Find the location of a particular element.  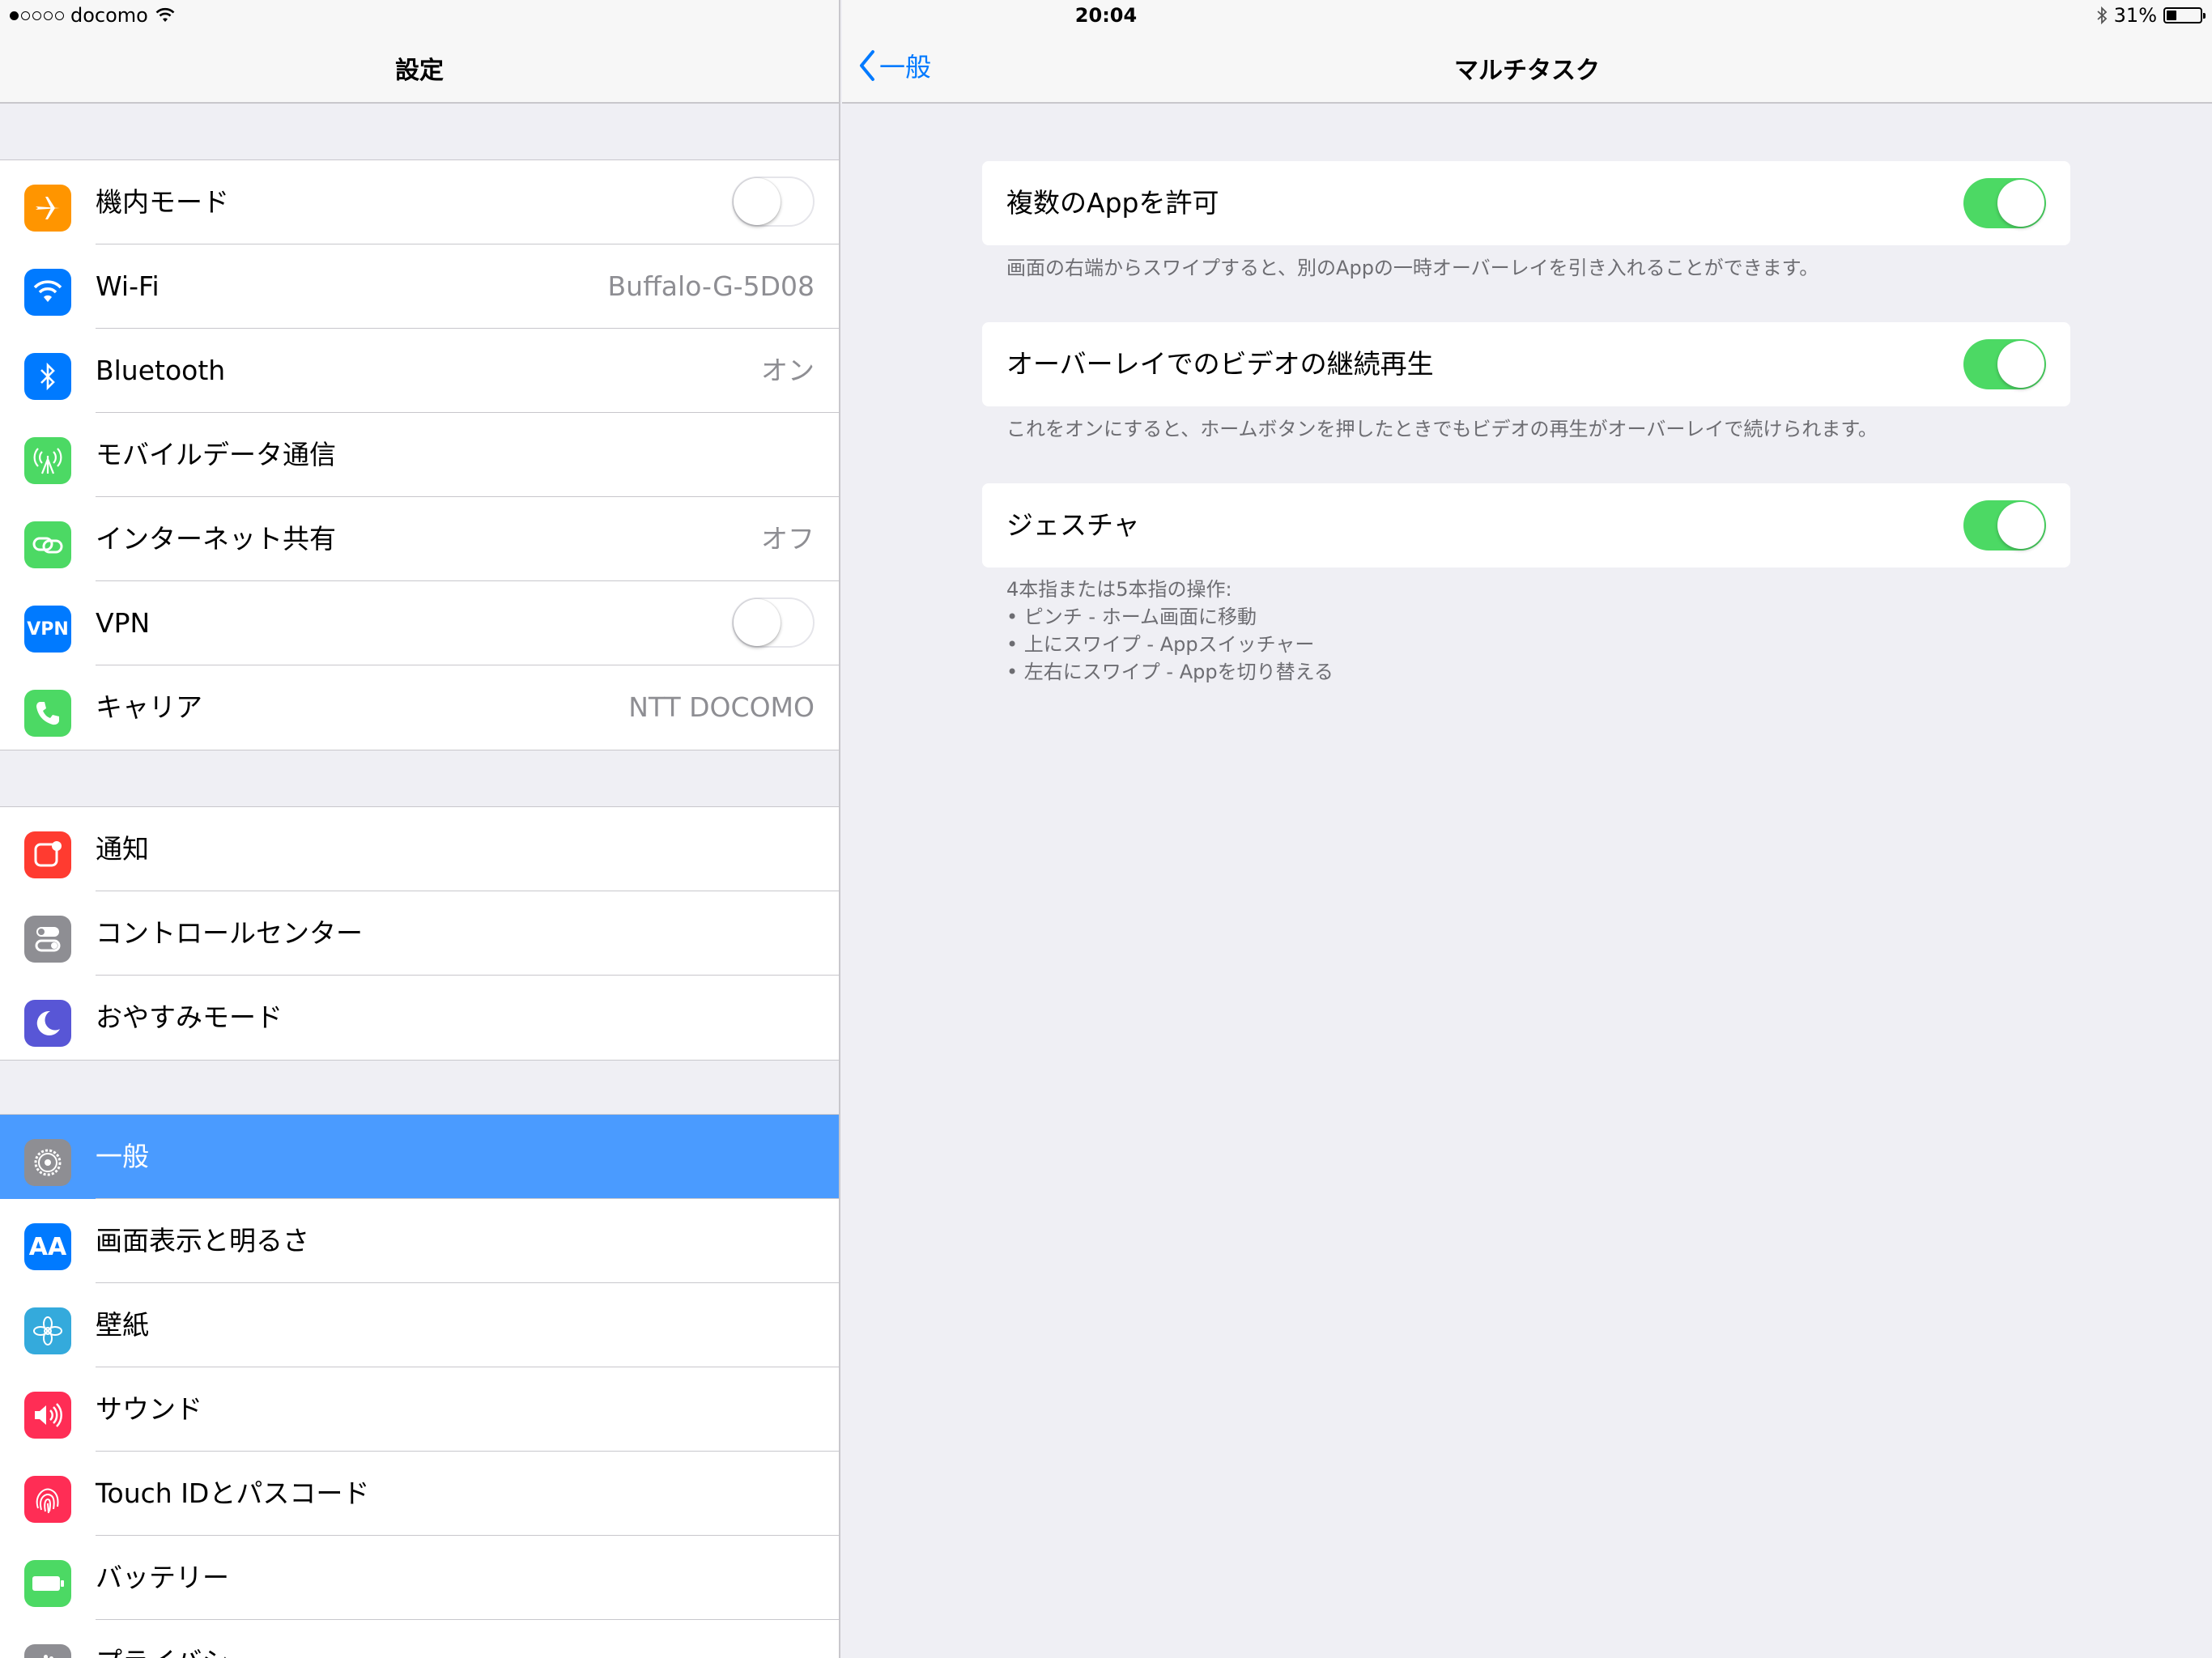

display-icon: AA is located at coordinates (48, 1246).